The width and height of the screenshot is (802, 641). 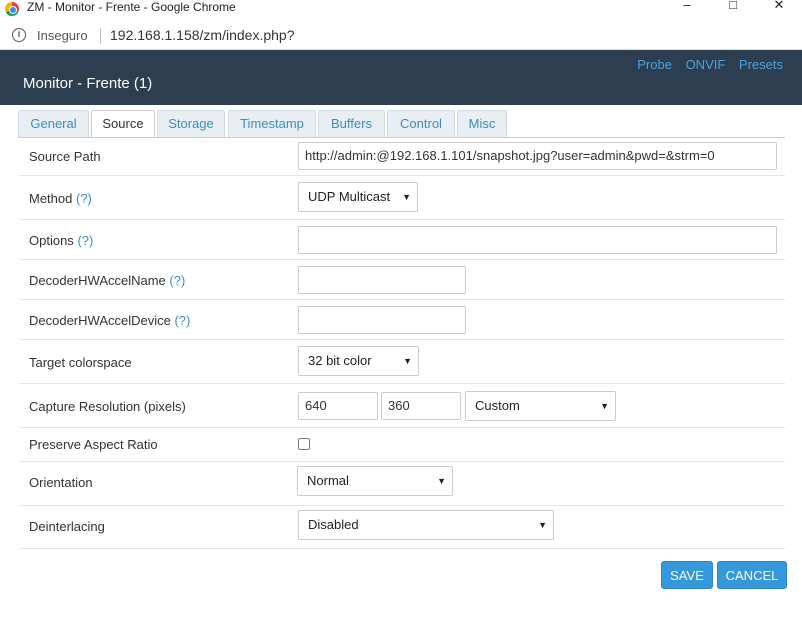 What do you see at coordinates (338, 406) in the screenshot?
I see `capture-width-input: 640` at bounding box center [338, 406].